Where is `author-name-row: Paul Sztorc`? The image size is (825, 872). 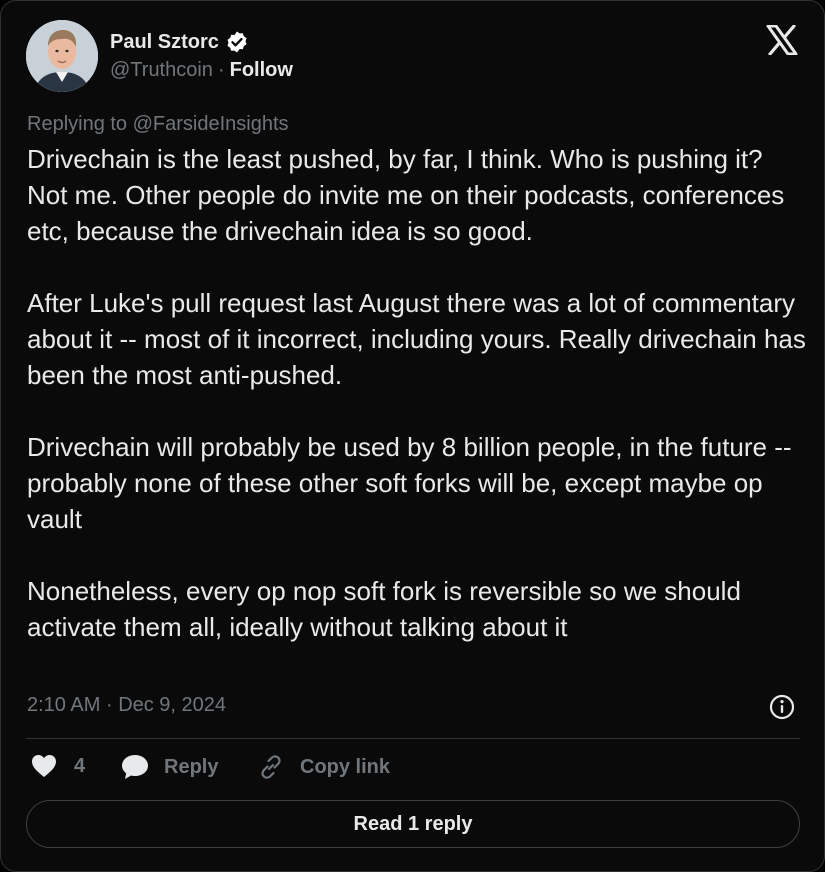 author-name-row: Paul Sztorc is located at coordinates (179, 42).